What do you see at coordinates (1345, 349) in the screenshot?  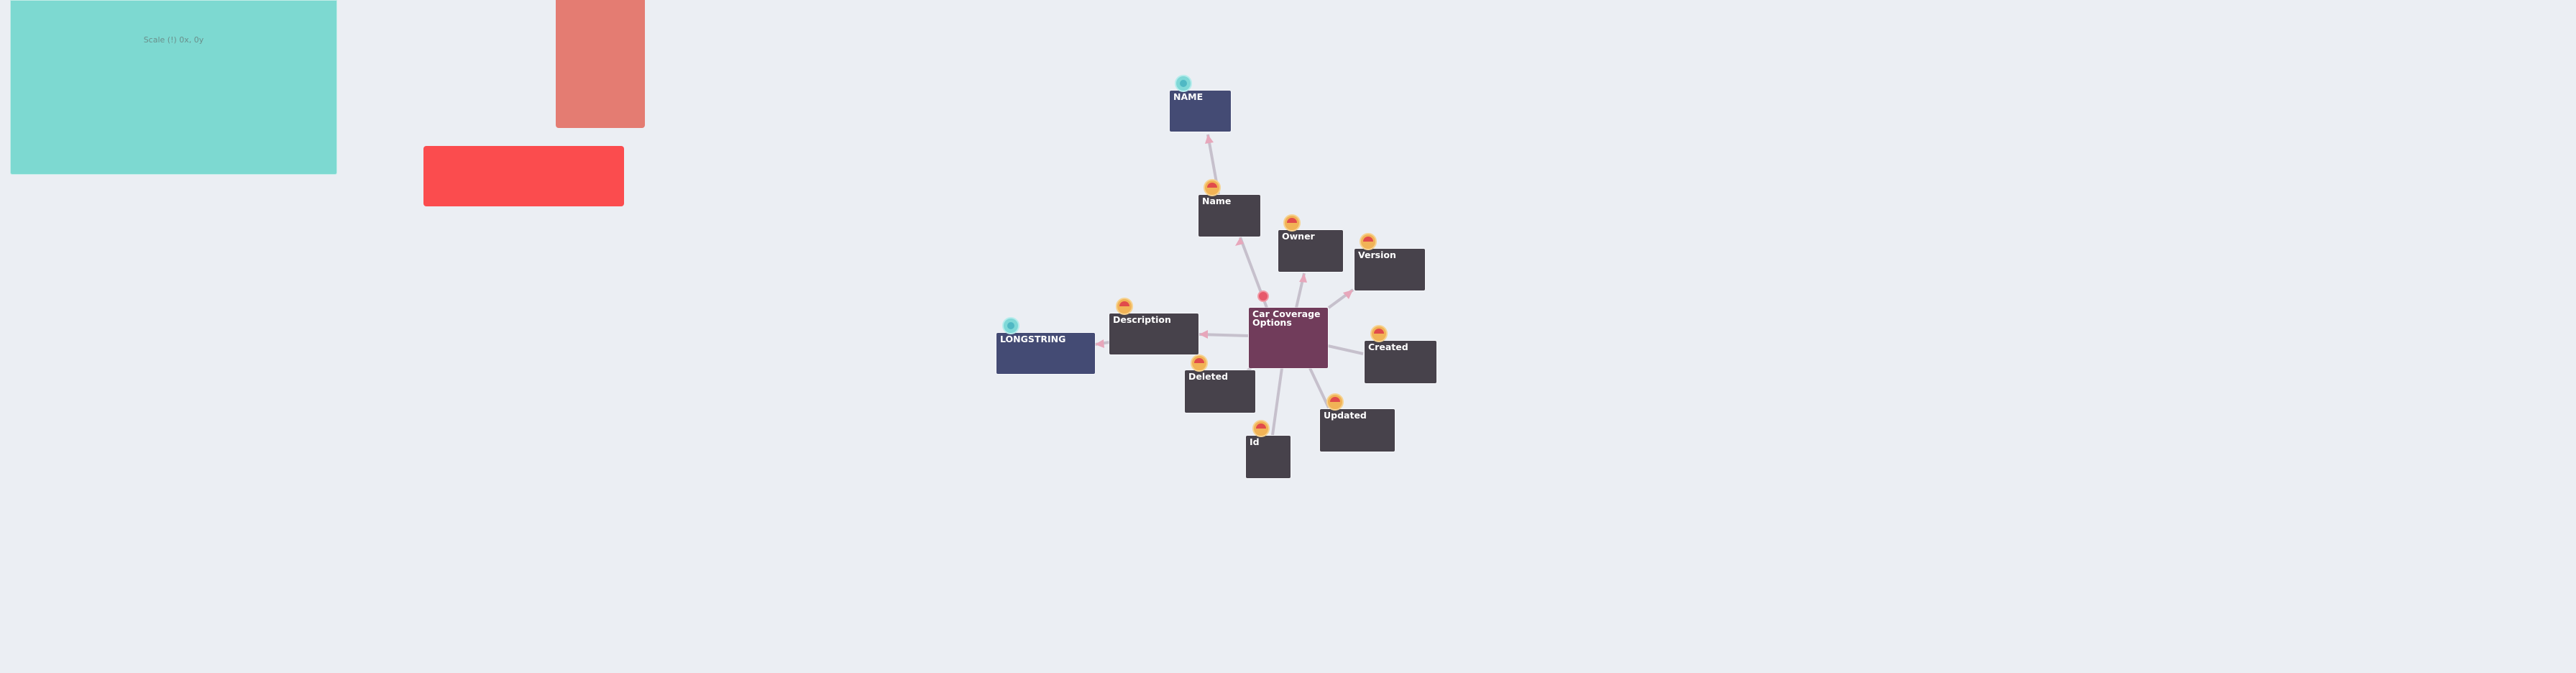 I see `edge-entity-created` at bounding box center [1345, 349].